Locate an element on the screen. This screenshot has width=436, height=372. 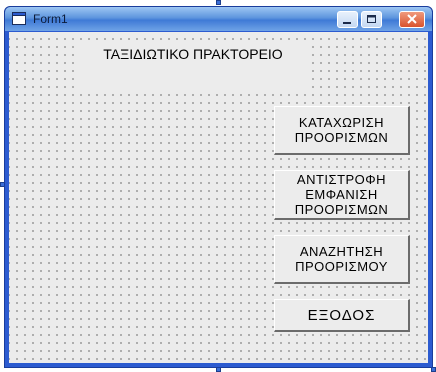
close-icon is located at coordinates (412, 19).